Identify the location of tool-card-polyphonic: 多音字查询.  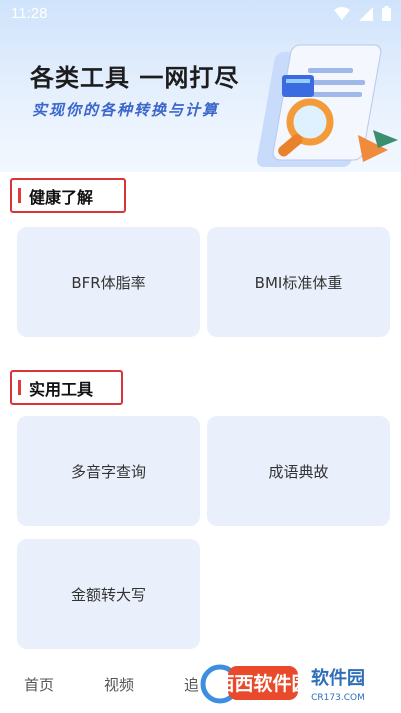
(108, 471).